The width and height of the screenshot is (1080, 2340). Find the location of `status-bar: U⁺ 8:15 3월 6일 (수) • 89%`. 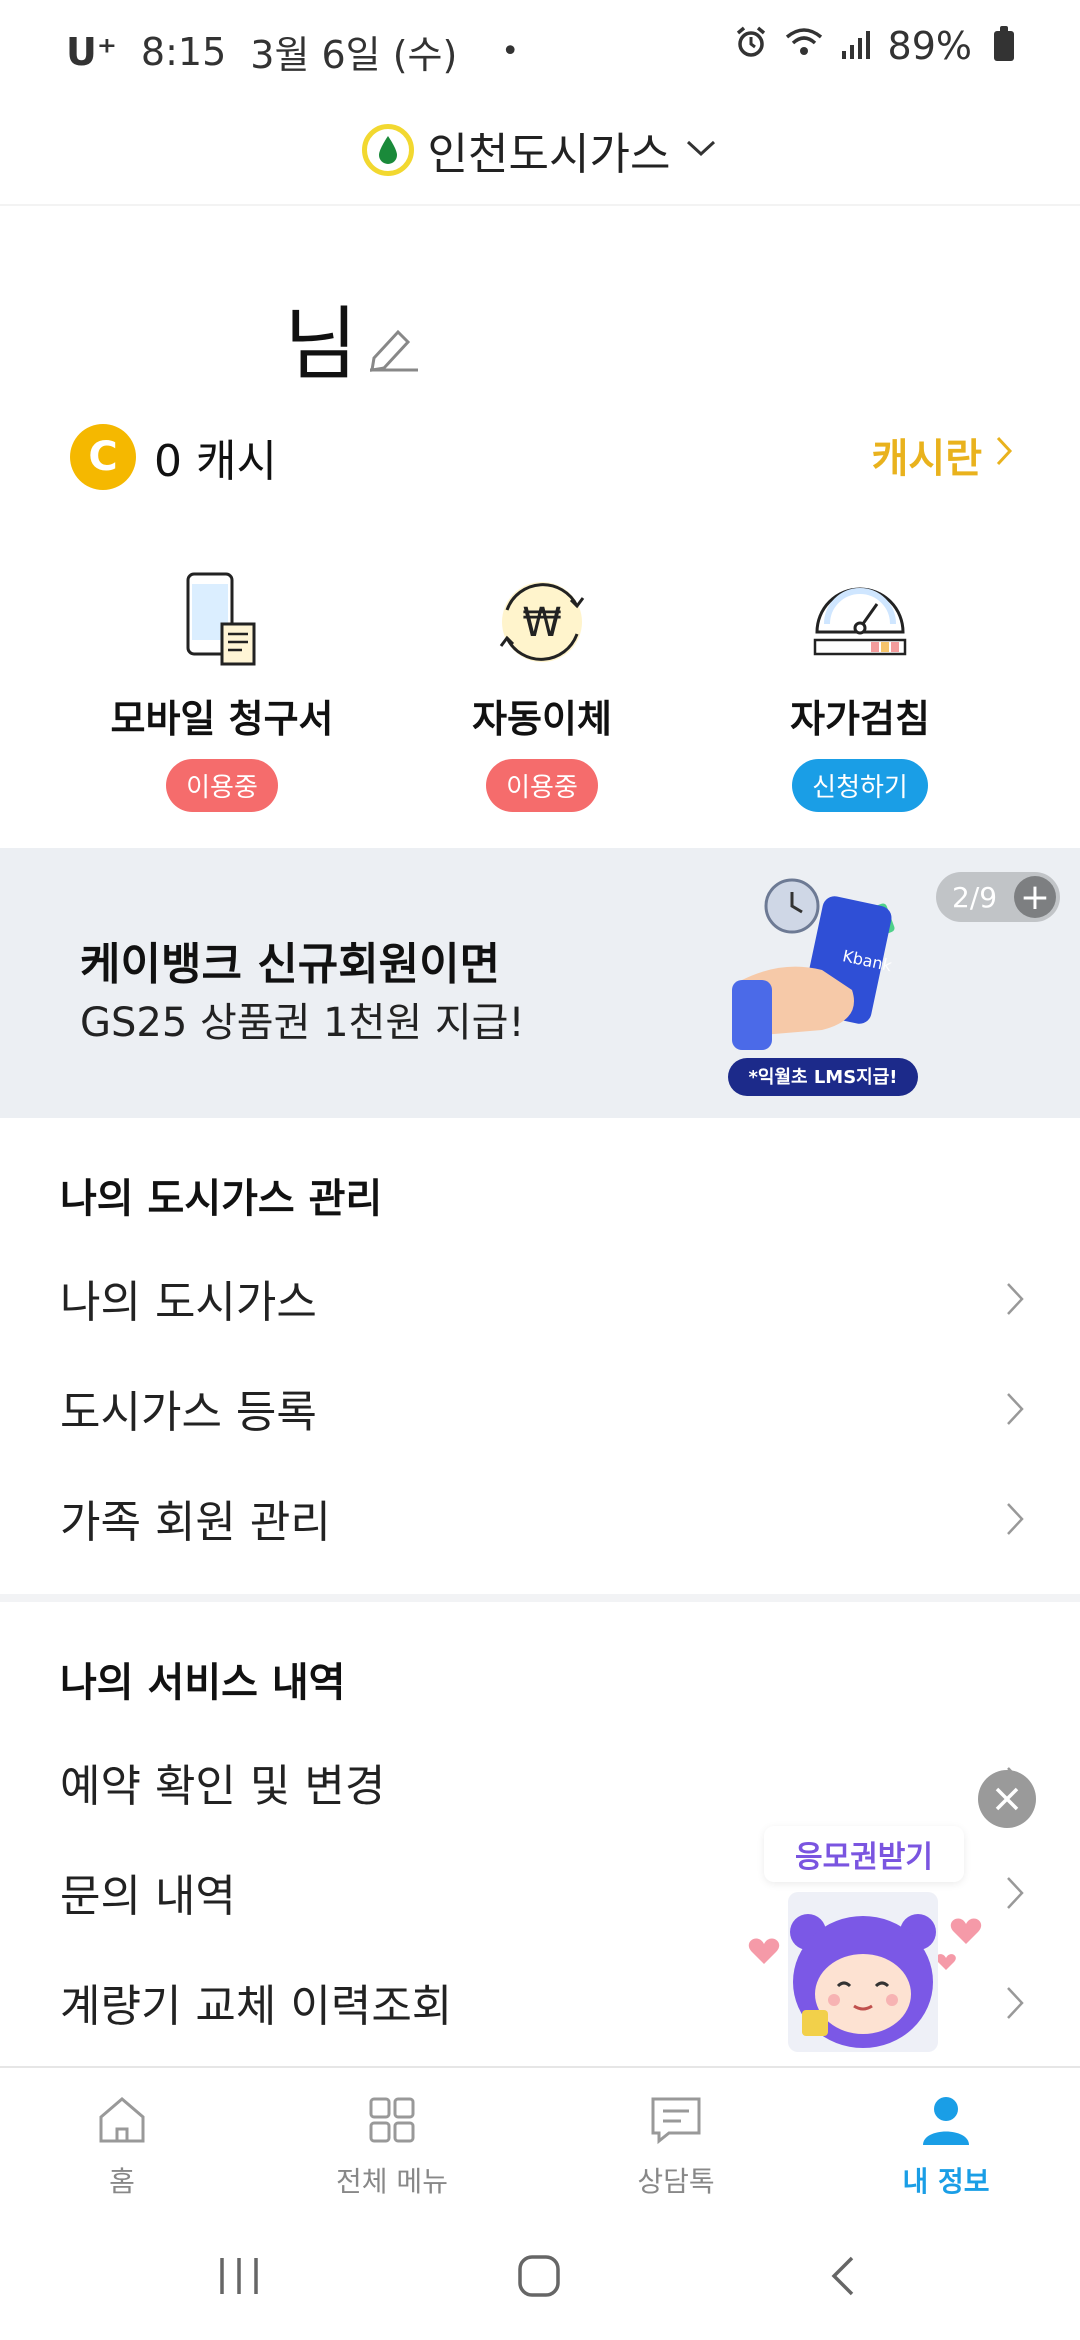

status-bar: U⁺ 8:15 3월 6일 (수) • 89% is located at coordinates (540, 48).